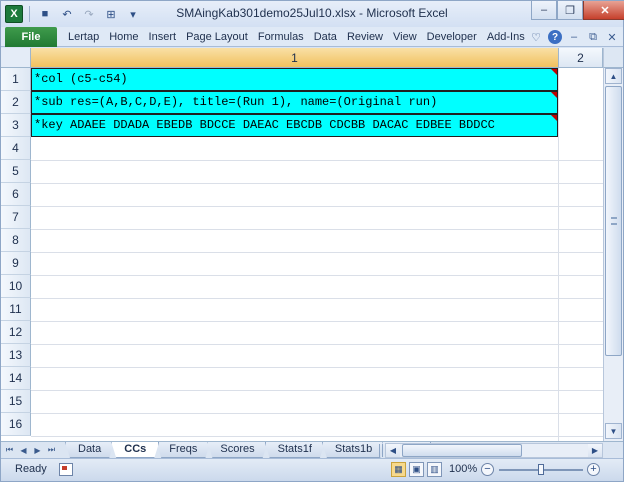  I want to click on macro-record-icon, so click(66, 469).